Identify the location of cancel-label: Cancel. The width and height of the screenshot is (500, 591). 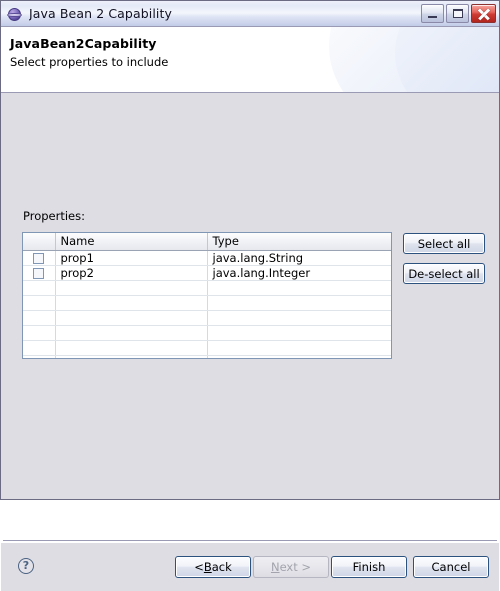
(451, 567).